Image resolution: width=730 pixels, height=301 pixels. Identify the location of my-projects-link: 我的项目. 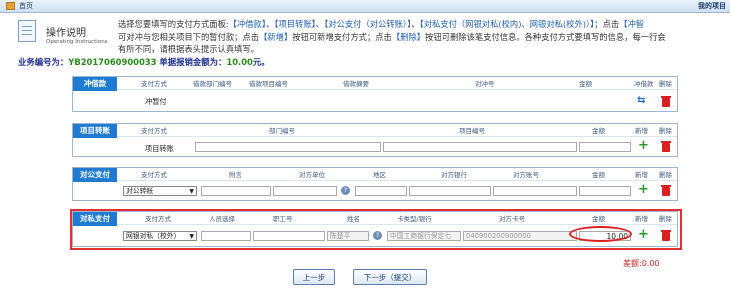
(712, 6).